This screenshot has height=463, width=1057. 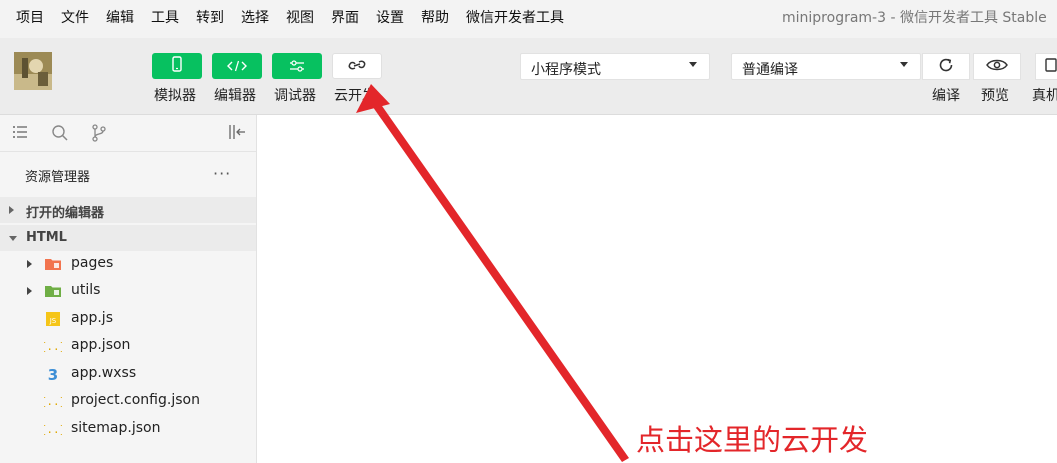 I want to click on refresh-icon, so click(x=946, y=67).